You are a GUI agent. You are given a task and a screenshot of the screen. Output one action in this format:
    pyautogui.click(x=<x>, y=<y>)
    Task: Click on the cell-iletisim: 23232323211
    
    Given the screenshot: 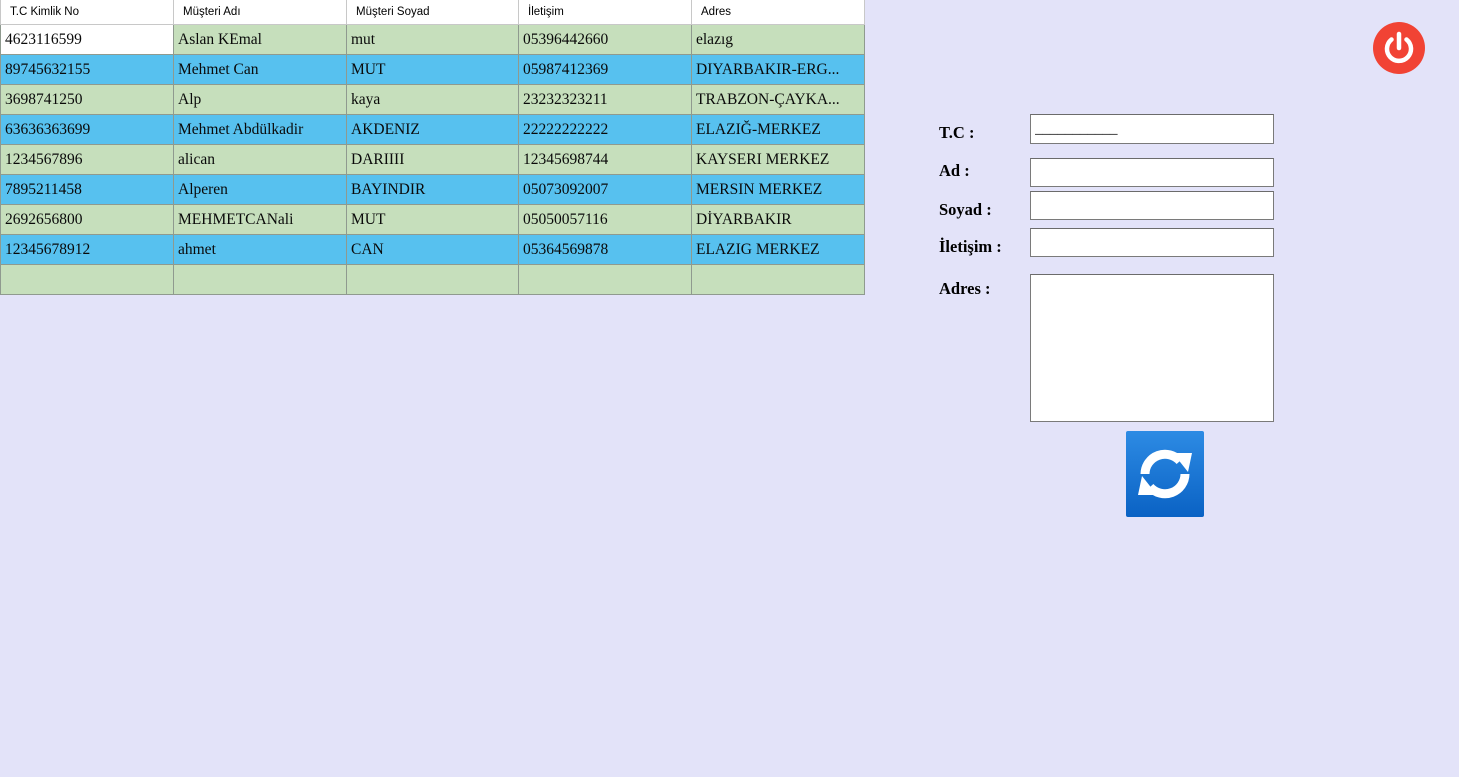 What is the action you would take?
    pyautogui.click(x=605, y=99)
    